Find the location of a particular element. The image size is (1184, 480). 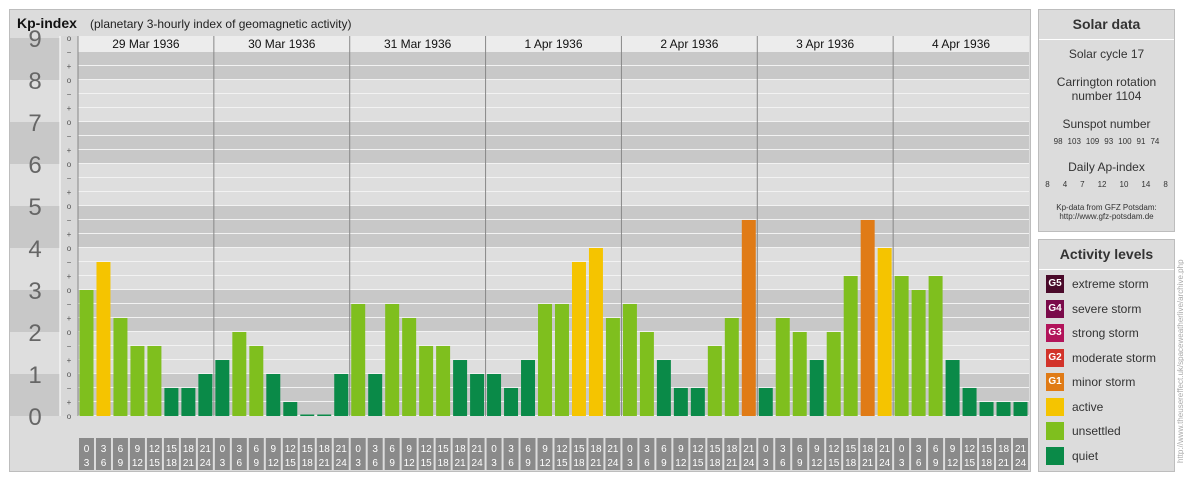

sunspot-value: 100 is located at coordinates (1125, 141).